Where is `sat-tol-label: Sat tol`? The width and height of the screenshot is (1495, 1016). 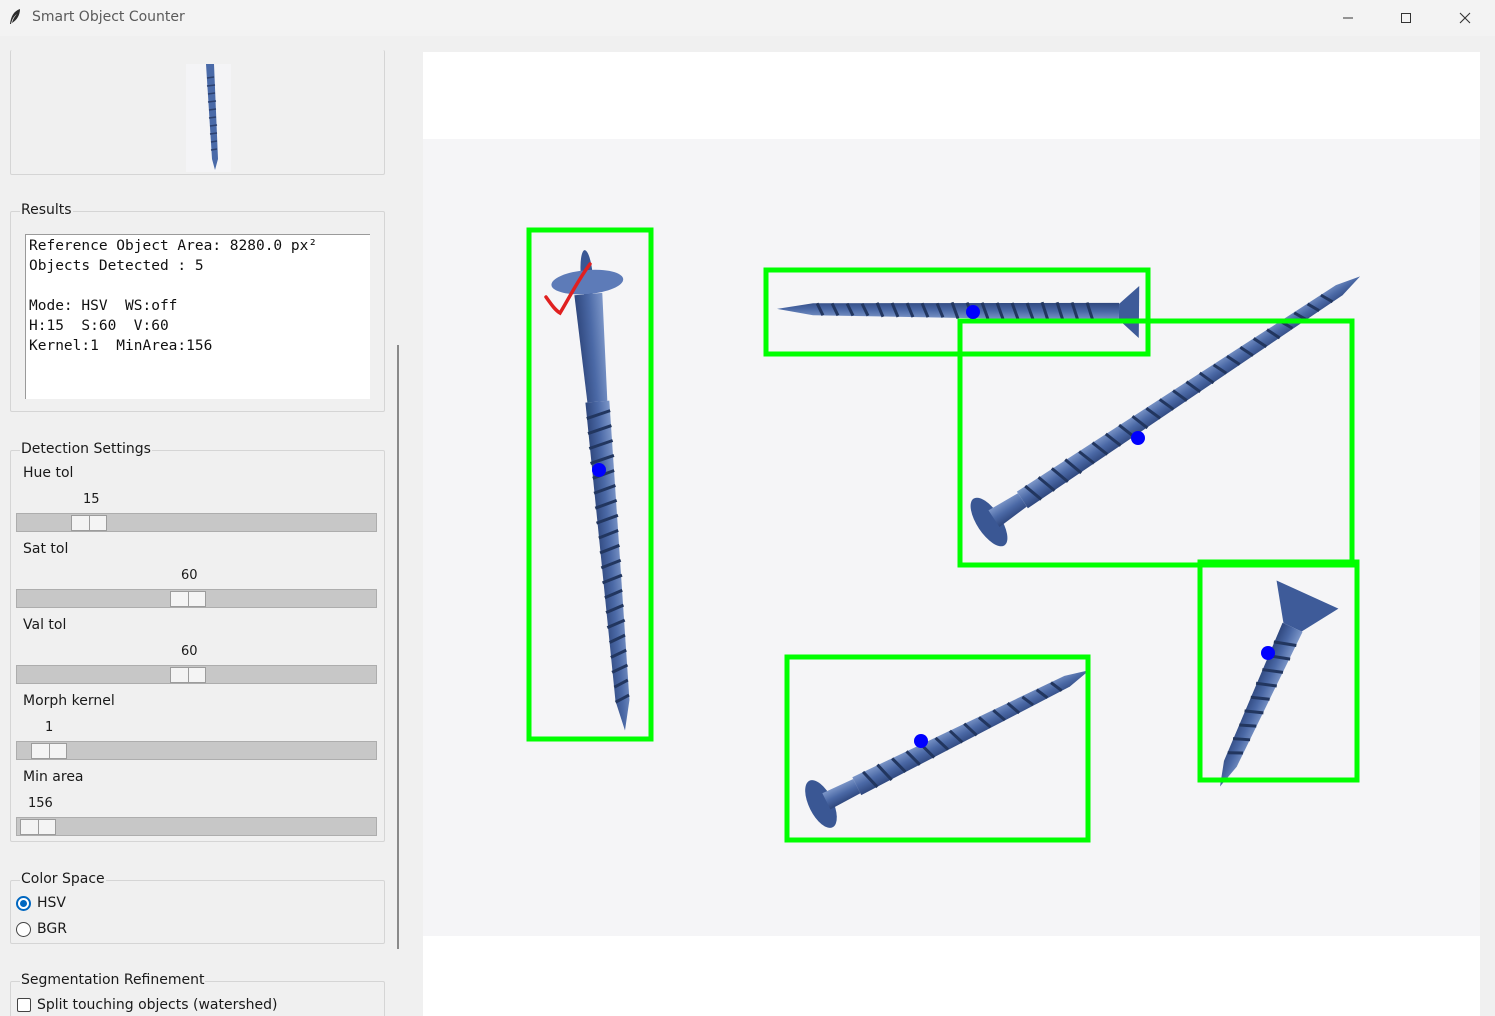 sat-tol-label: Sat tol is located at coordinates (46, 549).